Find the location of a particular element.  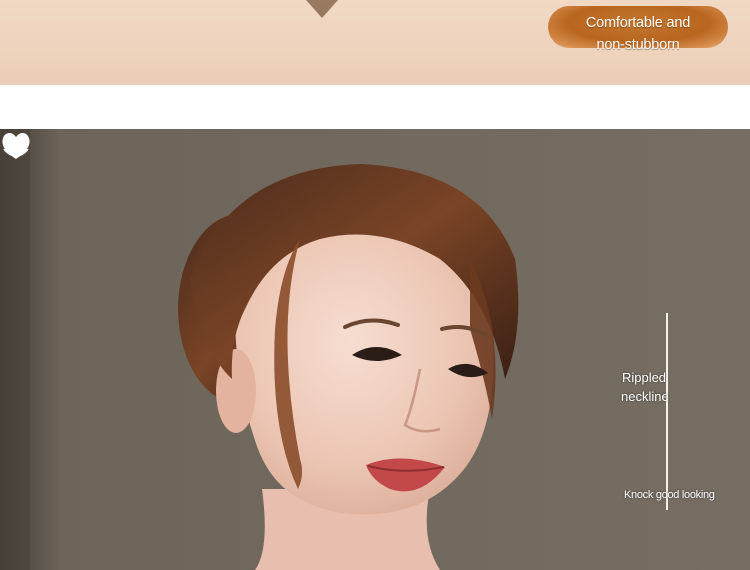

feature-line-1: Rippled is located at coordinates (644, 377).